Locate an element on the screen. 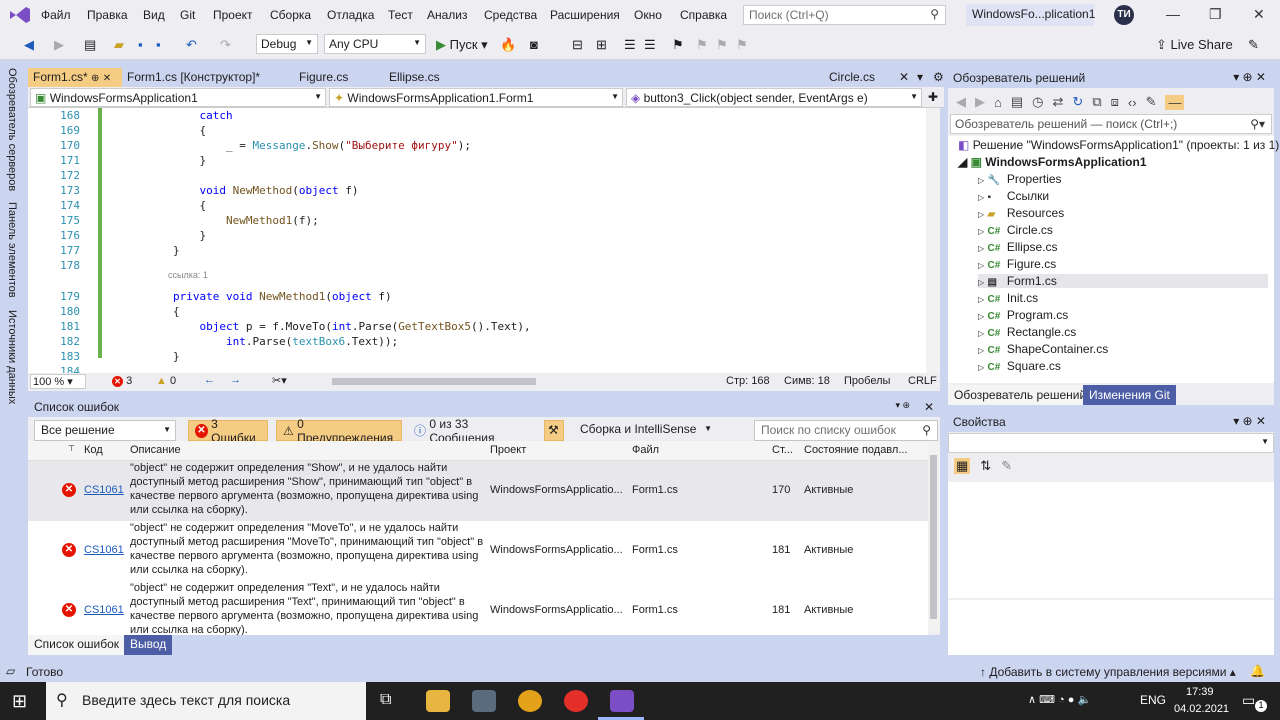 The image size is (1280, 720). tab-form1-designer: Form1.cs [Конструктор]* is located at coordinates (207, 77).